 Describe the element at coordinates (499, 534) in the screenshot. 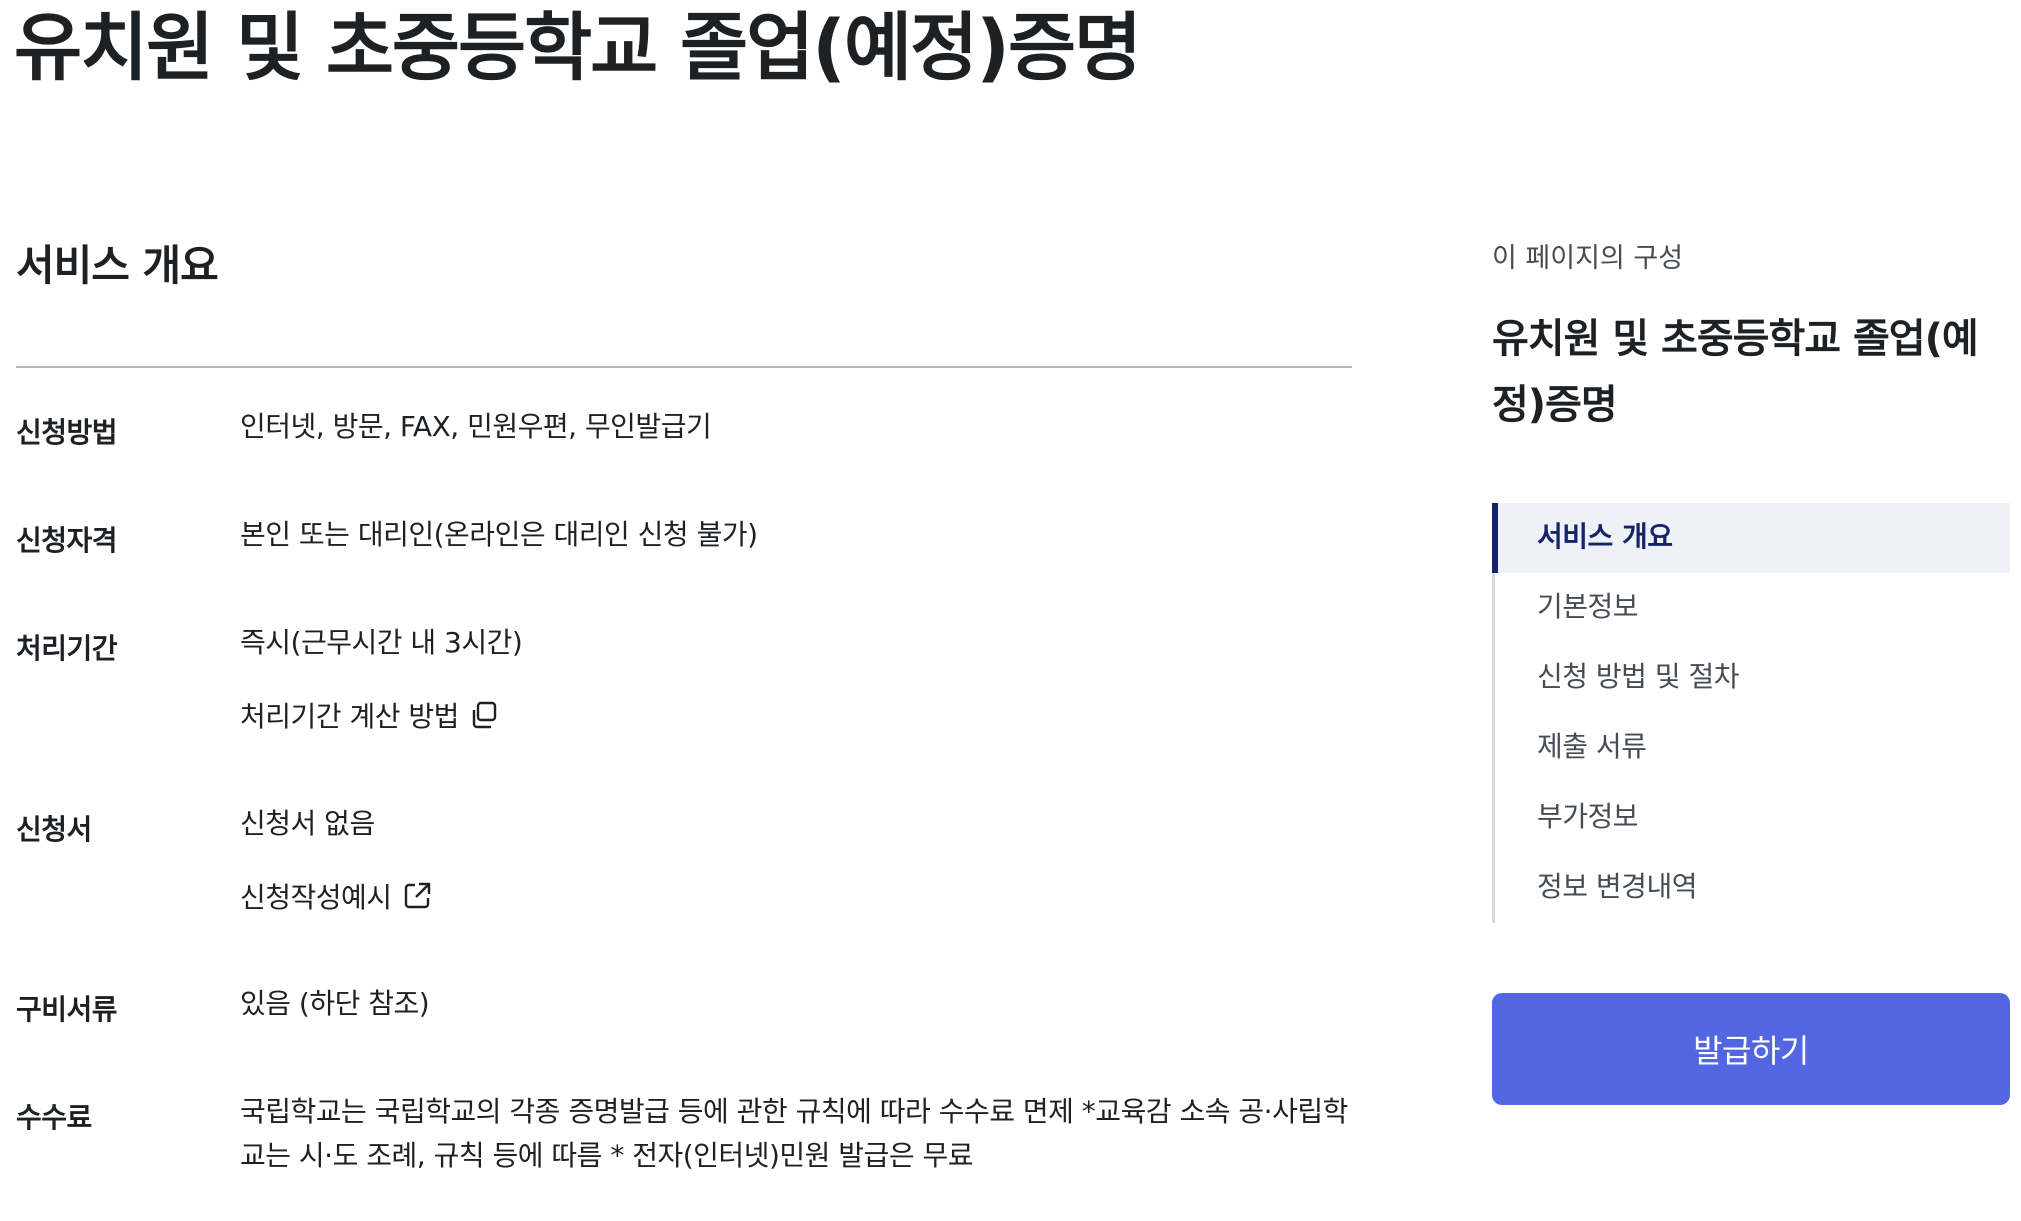

I see `info-value: 본인 또는 대리인(온라인은 대리인 신청 불가)` at that location.